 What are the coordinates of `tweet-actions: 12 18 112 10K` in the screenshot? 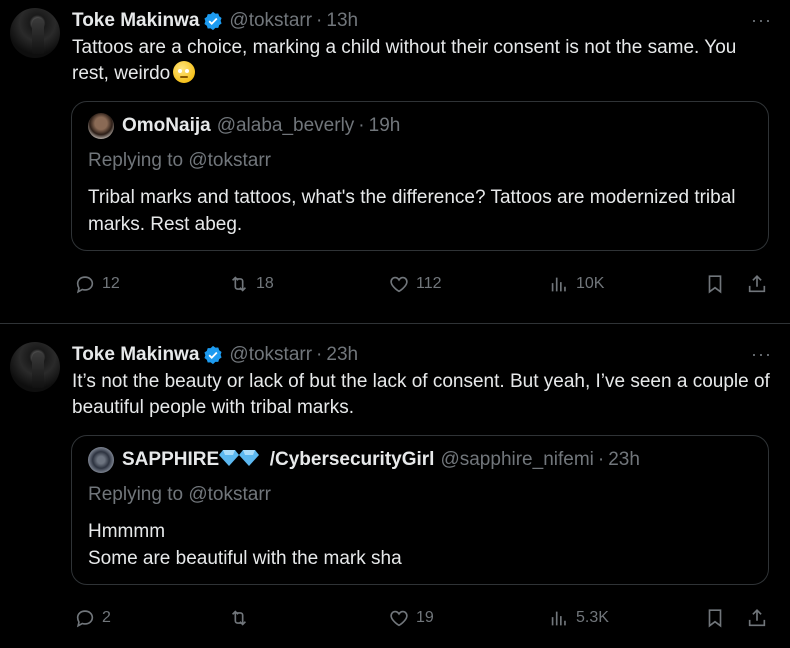 It's located at (423, 284).